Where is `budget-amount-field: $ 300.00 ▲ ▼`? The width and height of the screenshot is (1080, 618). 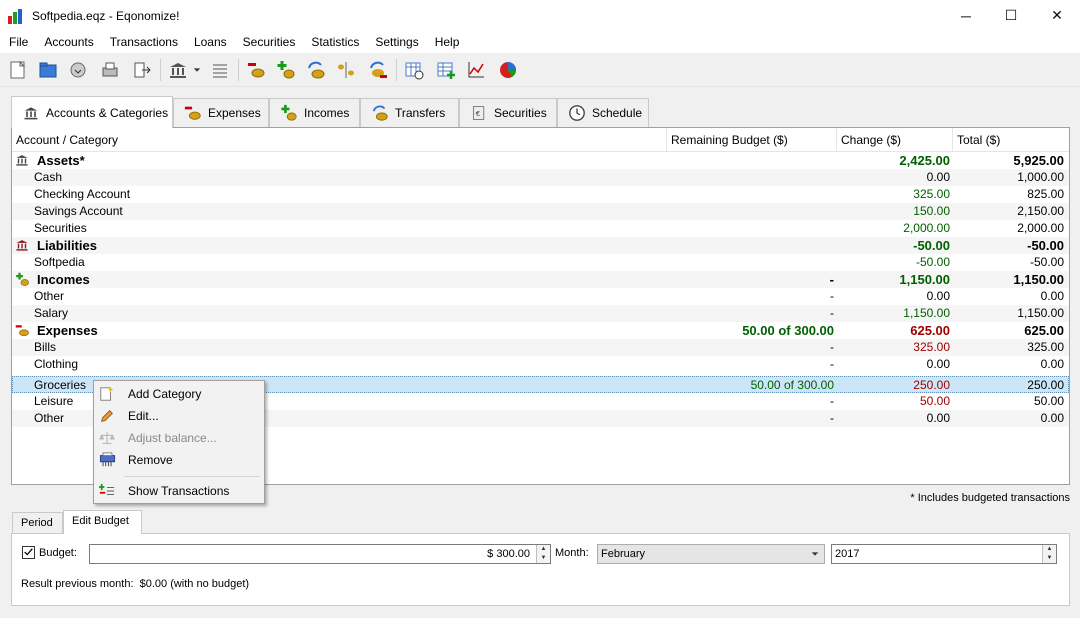
budget-amount-field: $ 300.00 ▲ ▼ is located at coordinates (320, 554).